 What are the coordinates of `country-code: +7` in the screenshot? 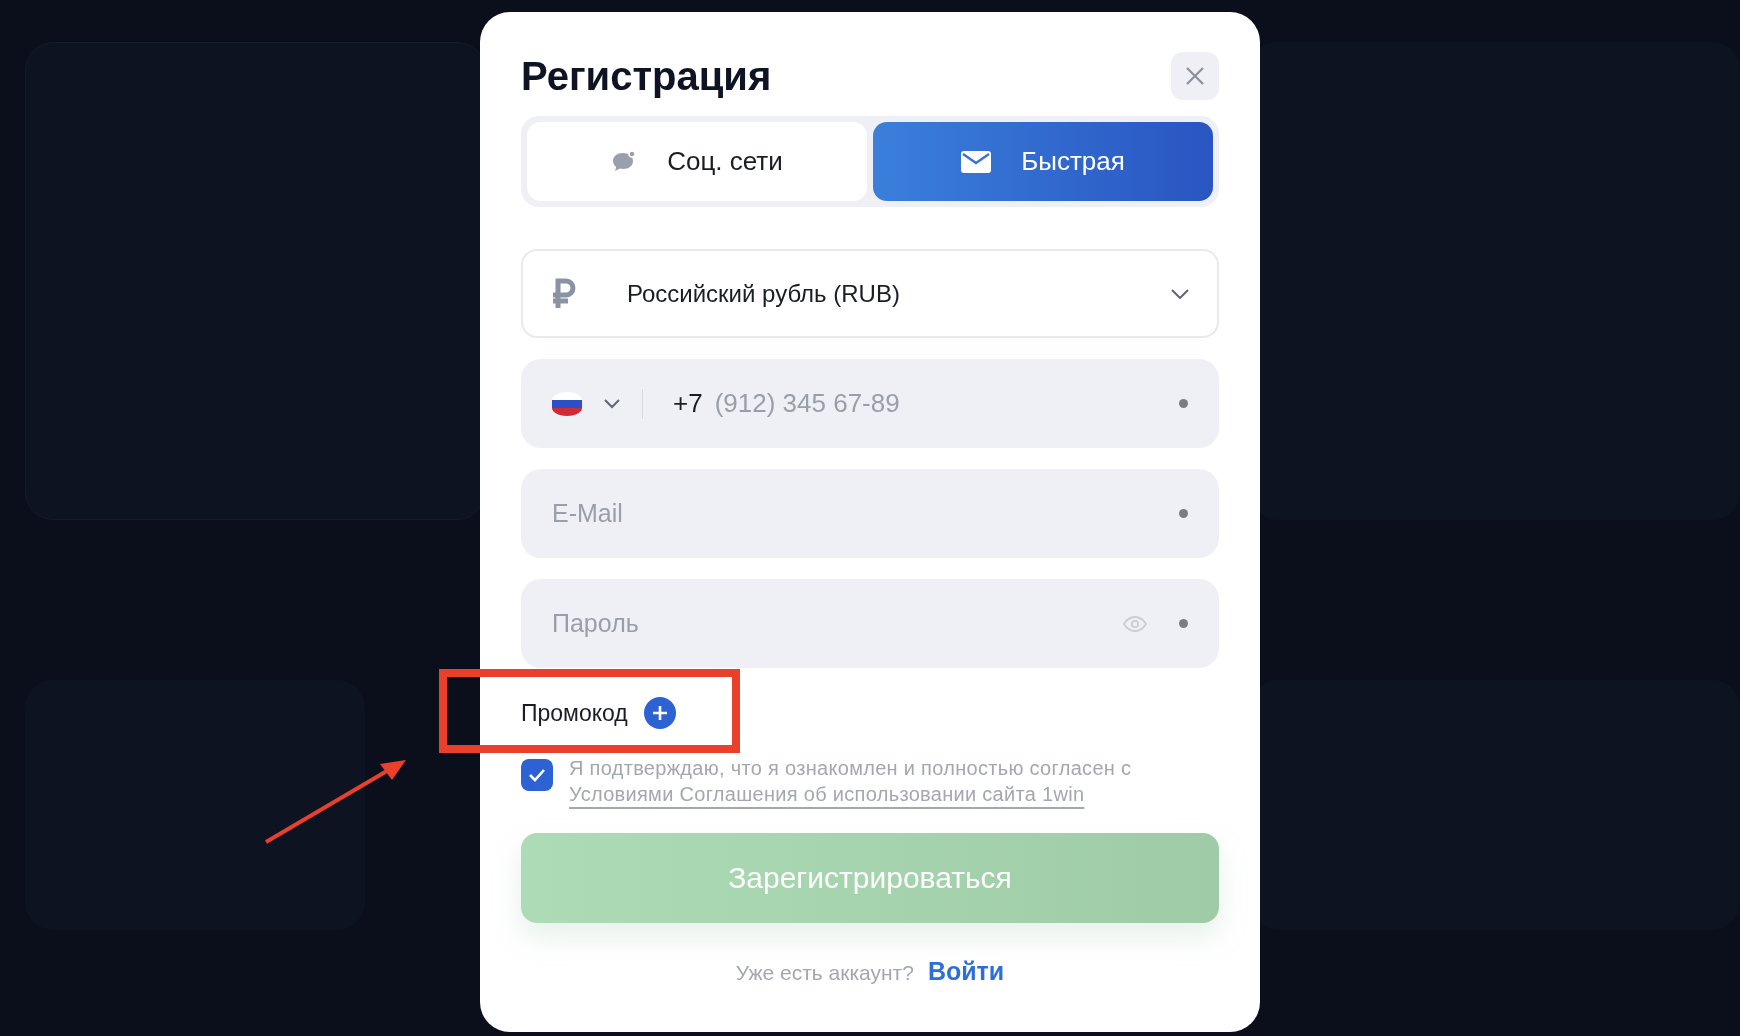 It's located at (688, 403).